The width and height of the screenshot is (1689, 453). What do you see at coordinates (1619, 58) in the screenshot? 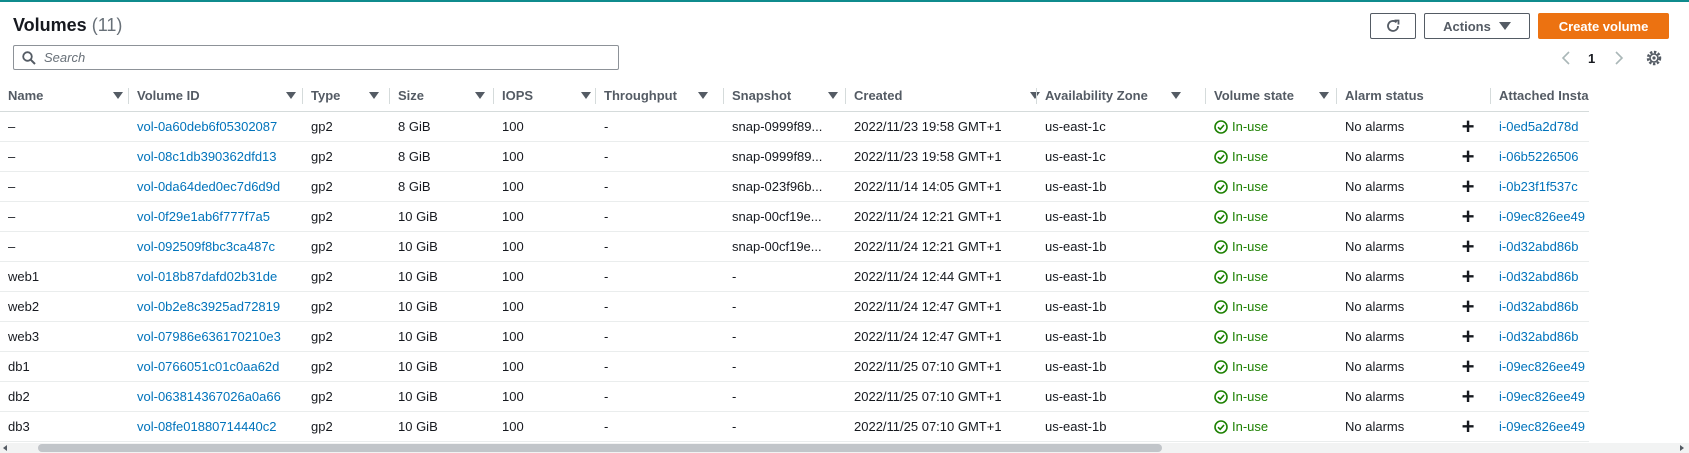
I see `next-page-button` at bounding box center [1619, 58].